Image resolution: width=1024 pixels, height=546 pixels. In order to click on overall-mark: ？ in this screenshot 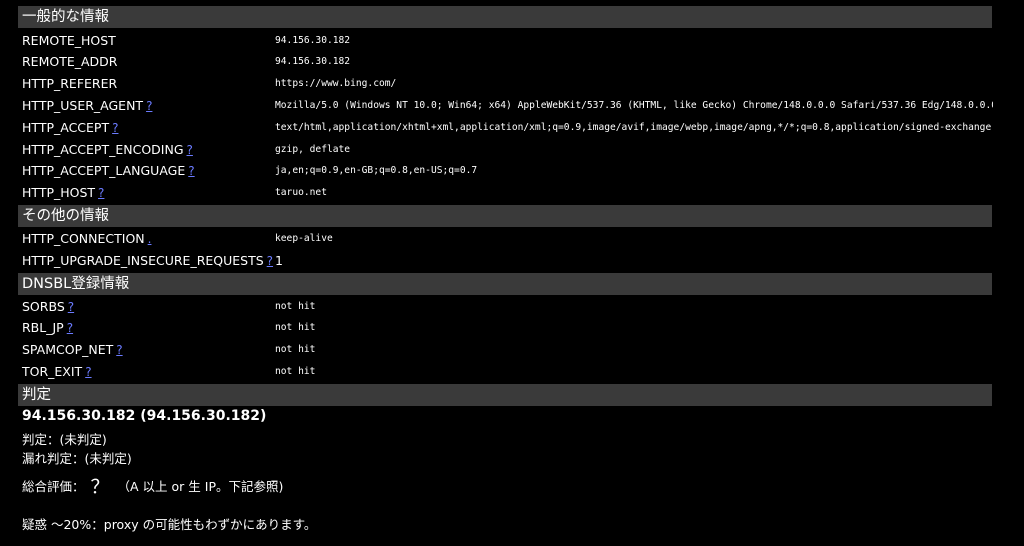, I will do `click(100, 487)`.